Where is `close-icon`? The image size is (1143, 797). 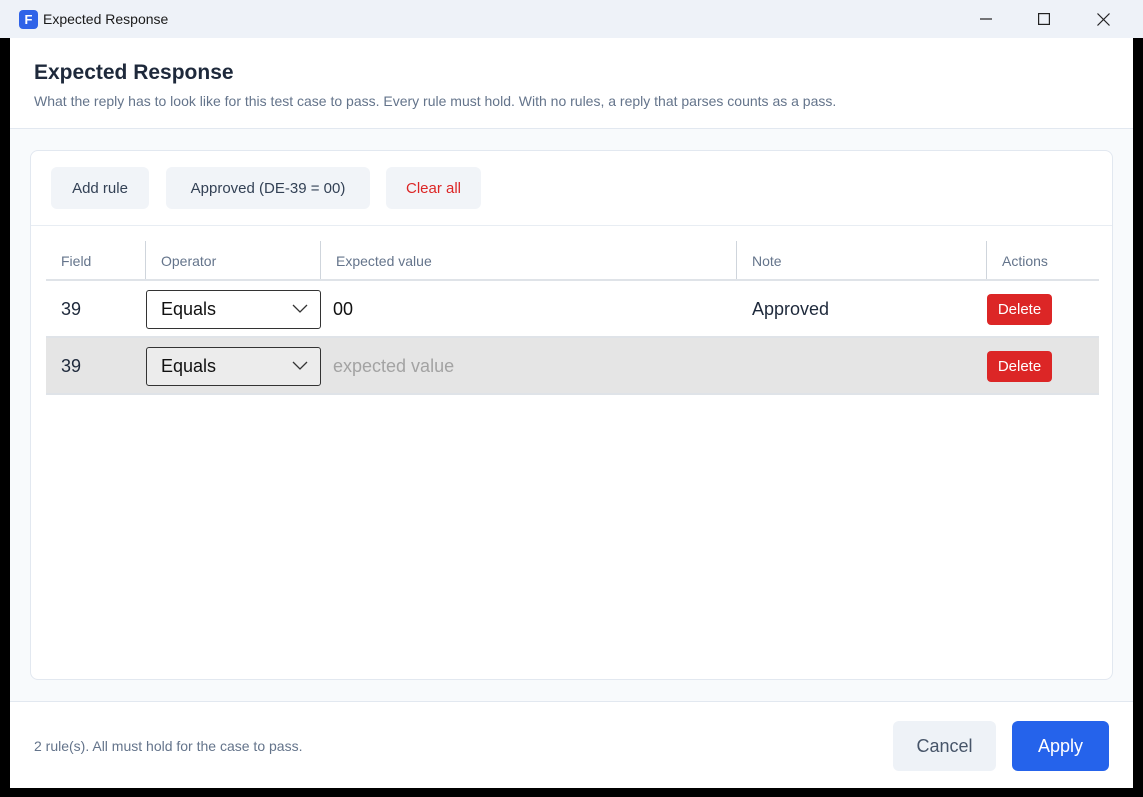 close-icon is located at coordinates (1103, 19).